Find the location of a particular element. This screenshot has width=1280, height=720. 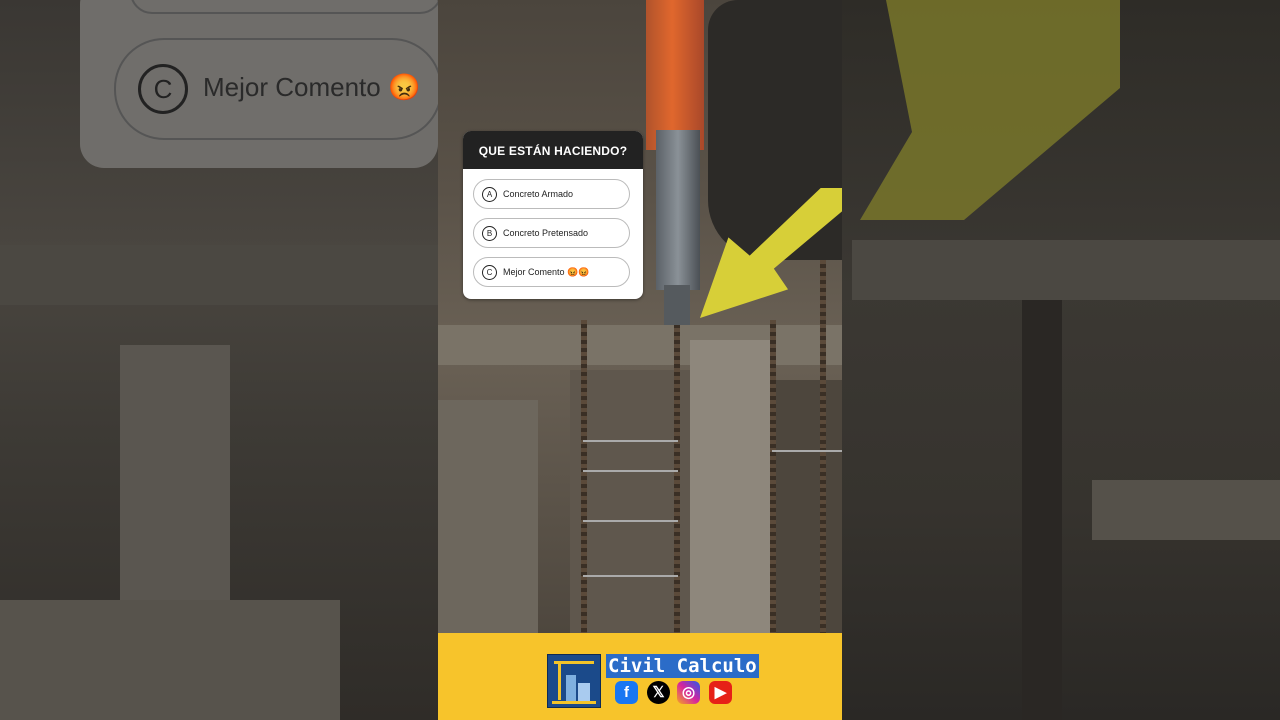

brand-name: Civil Calculo is located at coordinates (682, 666).